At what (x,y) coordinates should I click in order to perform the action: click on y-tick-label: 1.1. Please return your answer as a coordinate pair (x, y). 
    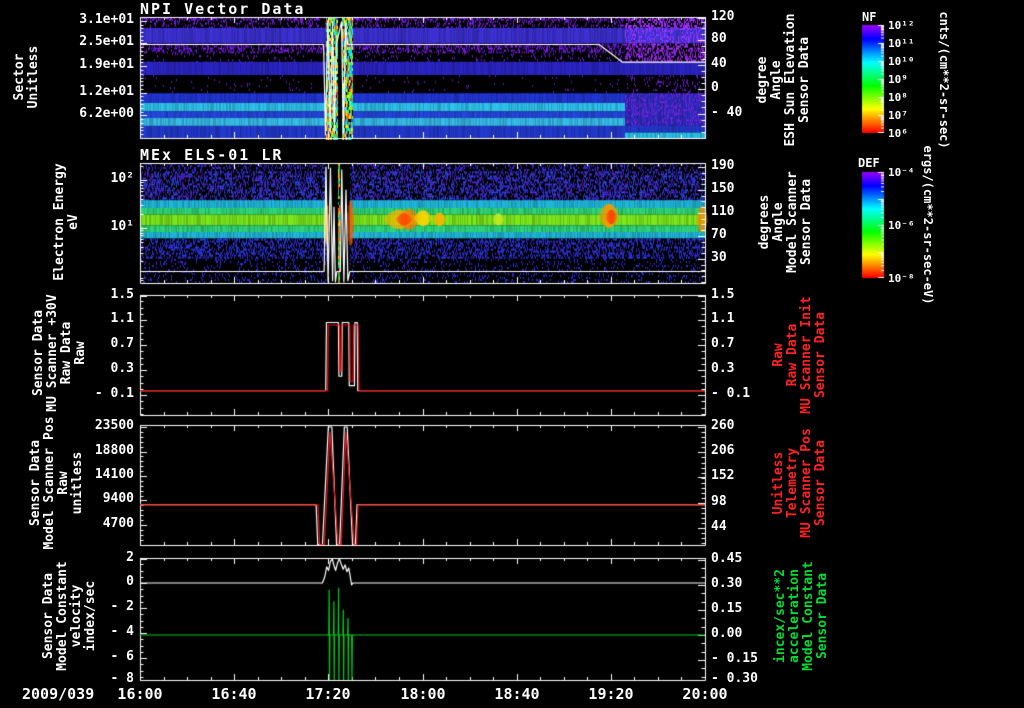
    Looking at the image, I should click on (122, 318).